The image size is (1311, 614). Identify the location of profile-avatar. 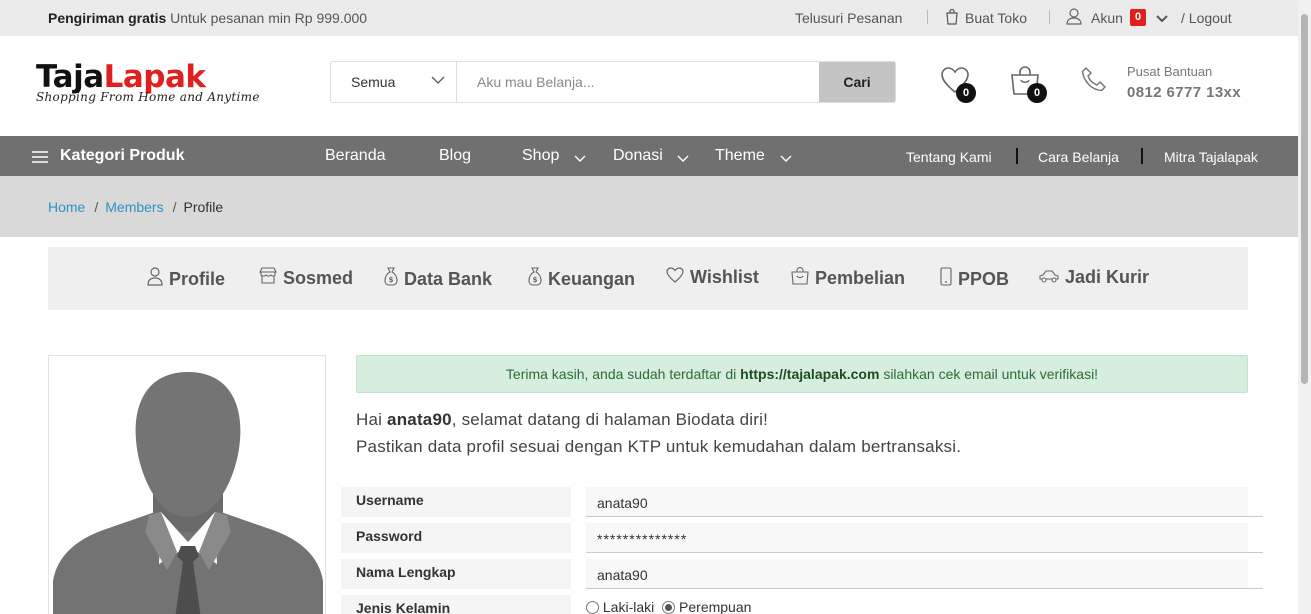
(187, 484).